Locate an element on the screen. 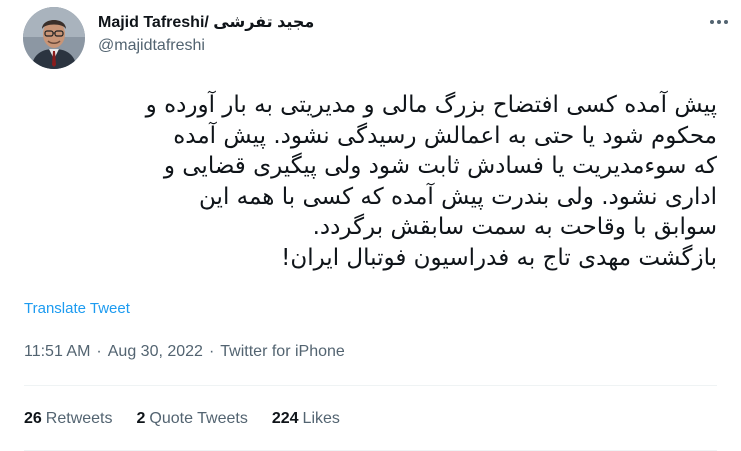  author-handle: @majidtafreshi is located at coordinates (151, 46).